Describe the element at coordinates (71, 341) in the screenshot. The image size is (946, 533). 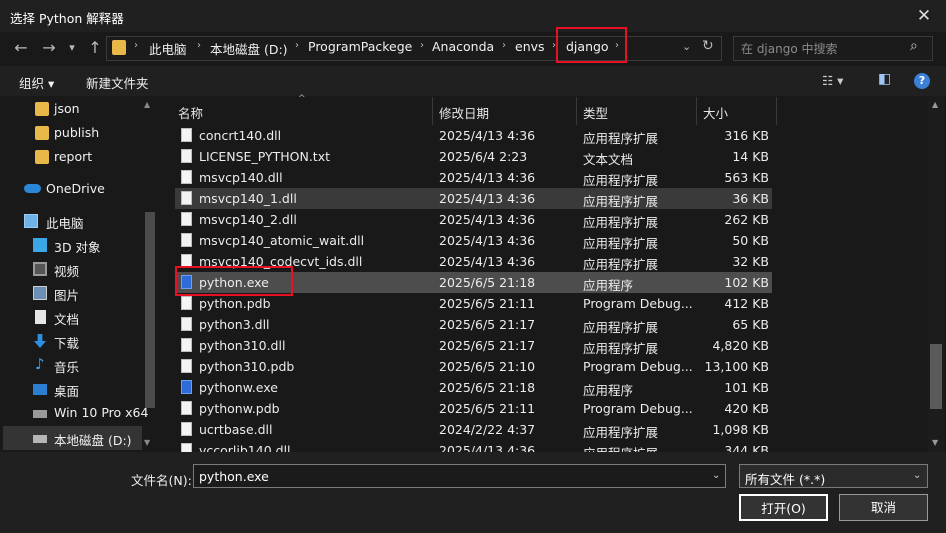
I see `sidebar-item-downloads: 下载` at that location.